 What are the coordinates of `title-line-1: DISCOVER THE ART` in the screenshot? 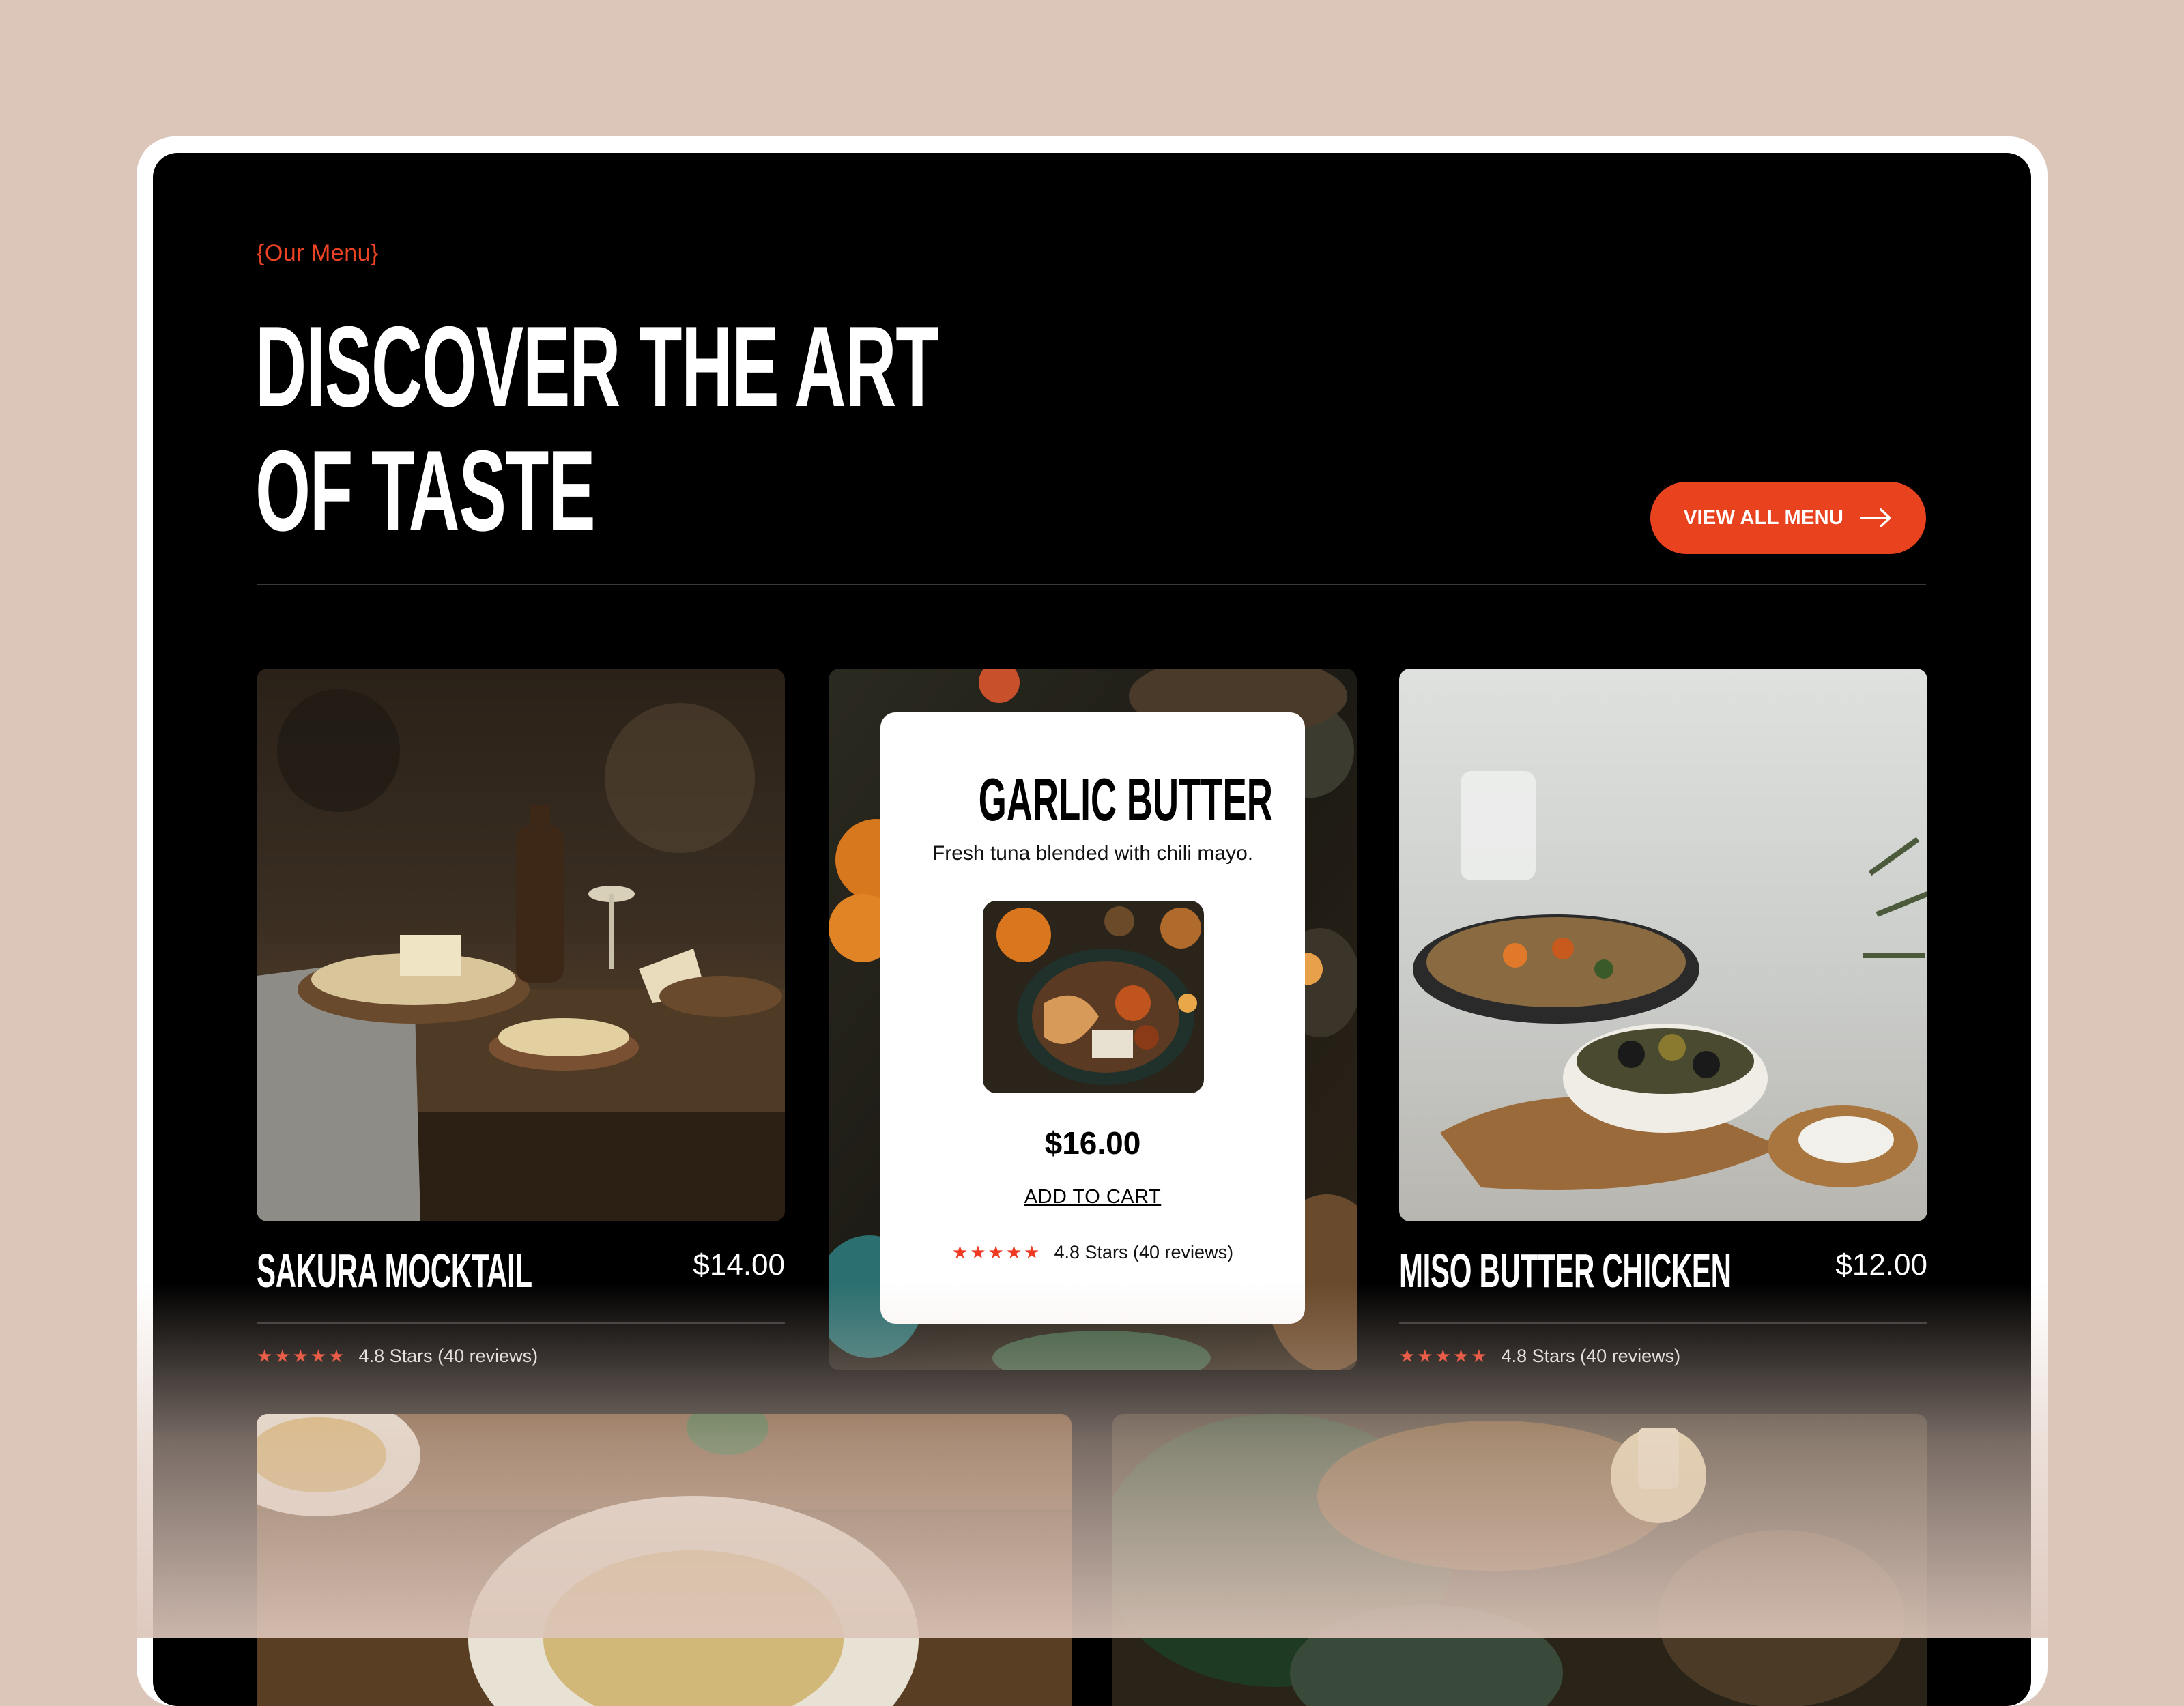 It's located at (597, 366).